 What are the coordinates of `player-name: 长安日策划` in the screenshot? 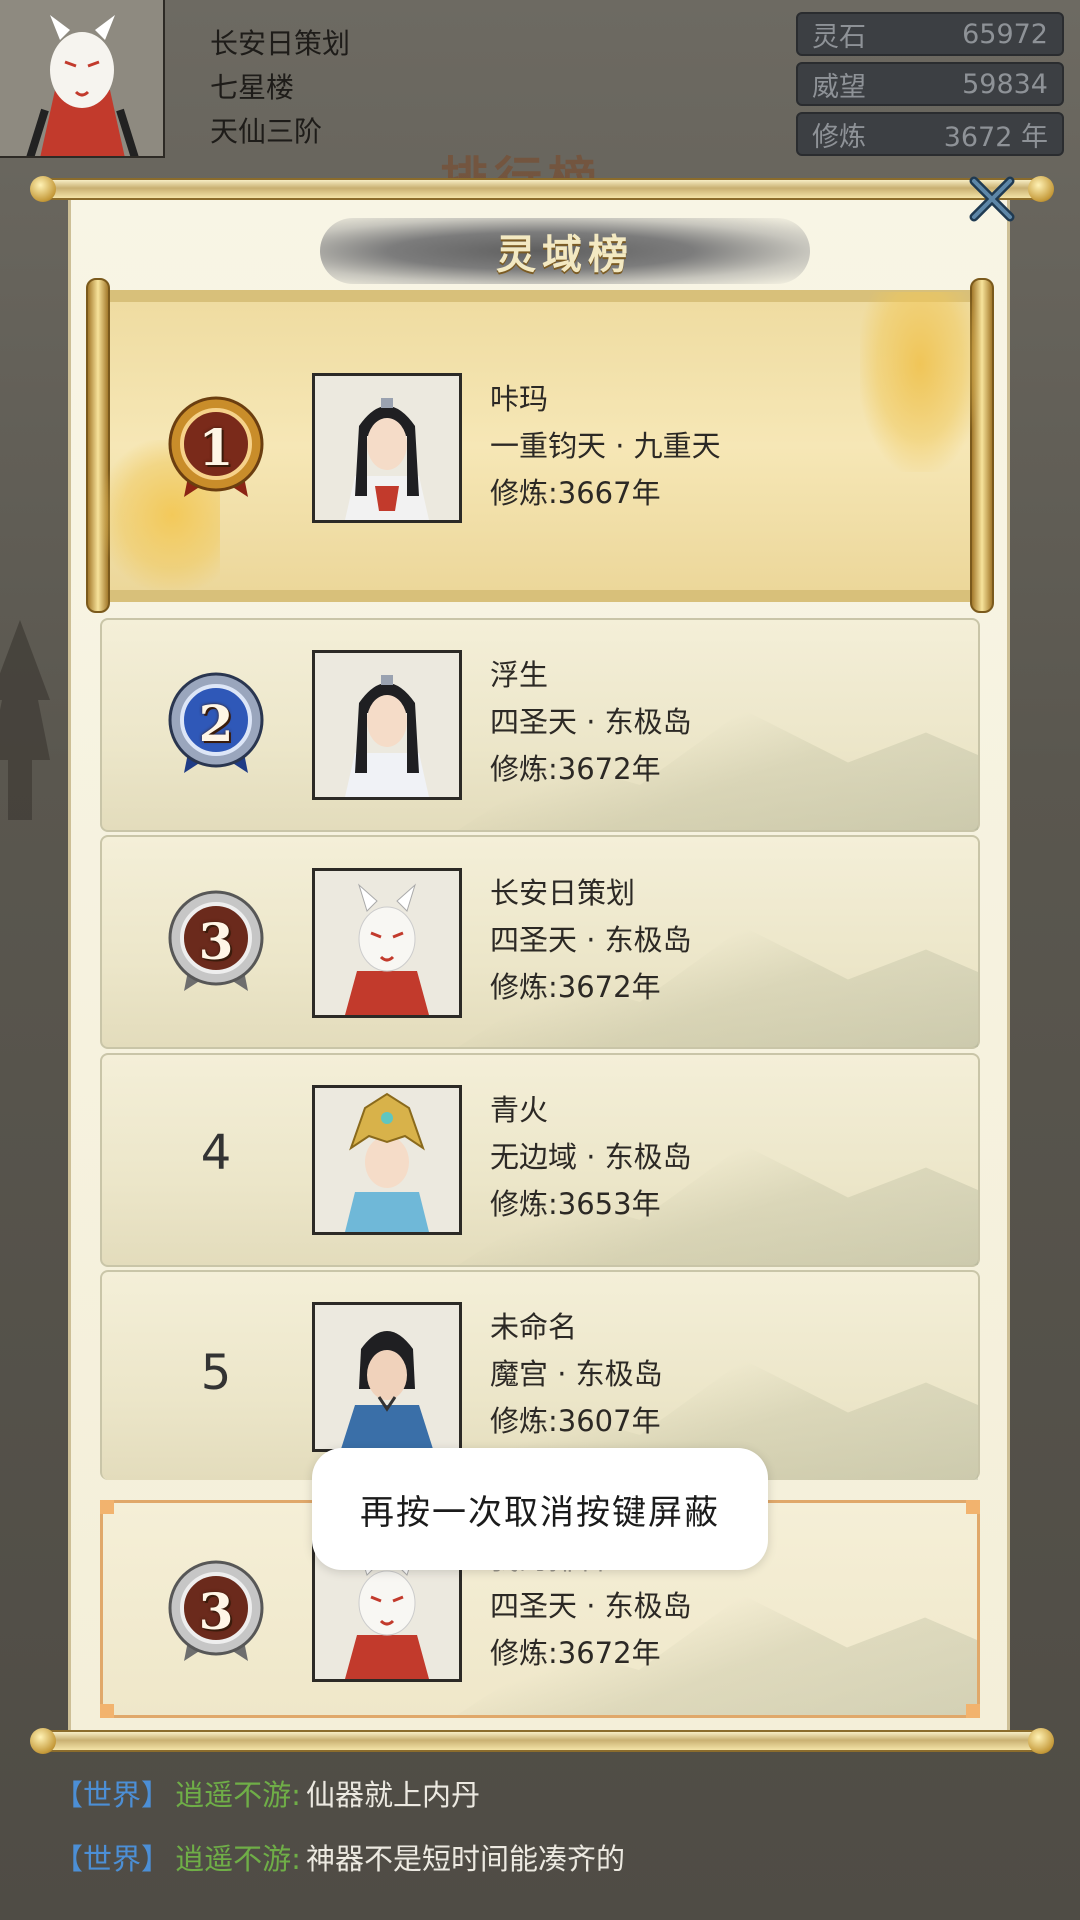 It's located at (280, 43).